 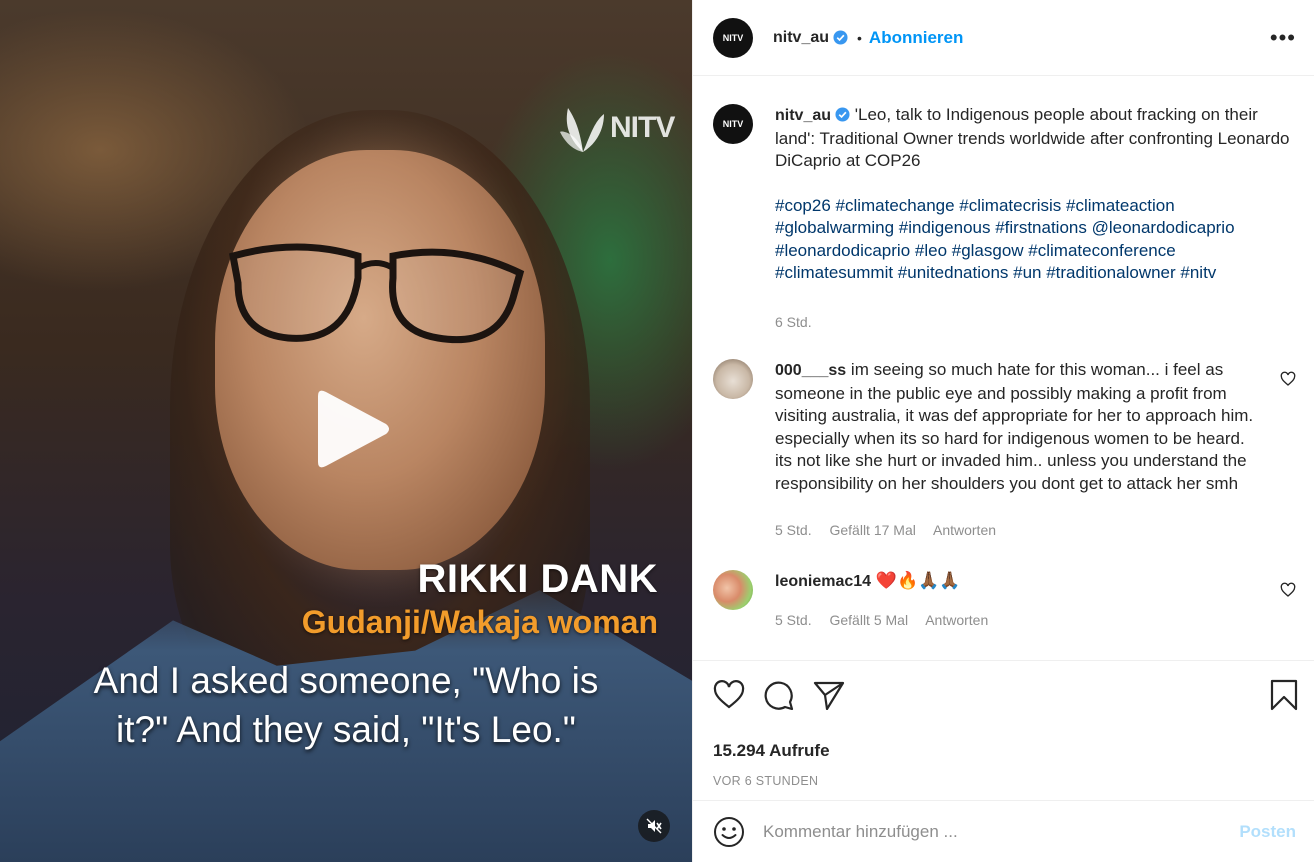 I want to click on speaker-name: RIKKI DANK, so click(x=537, y=579).